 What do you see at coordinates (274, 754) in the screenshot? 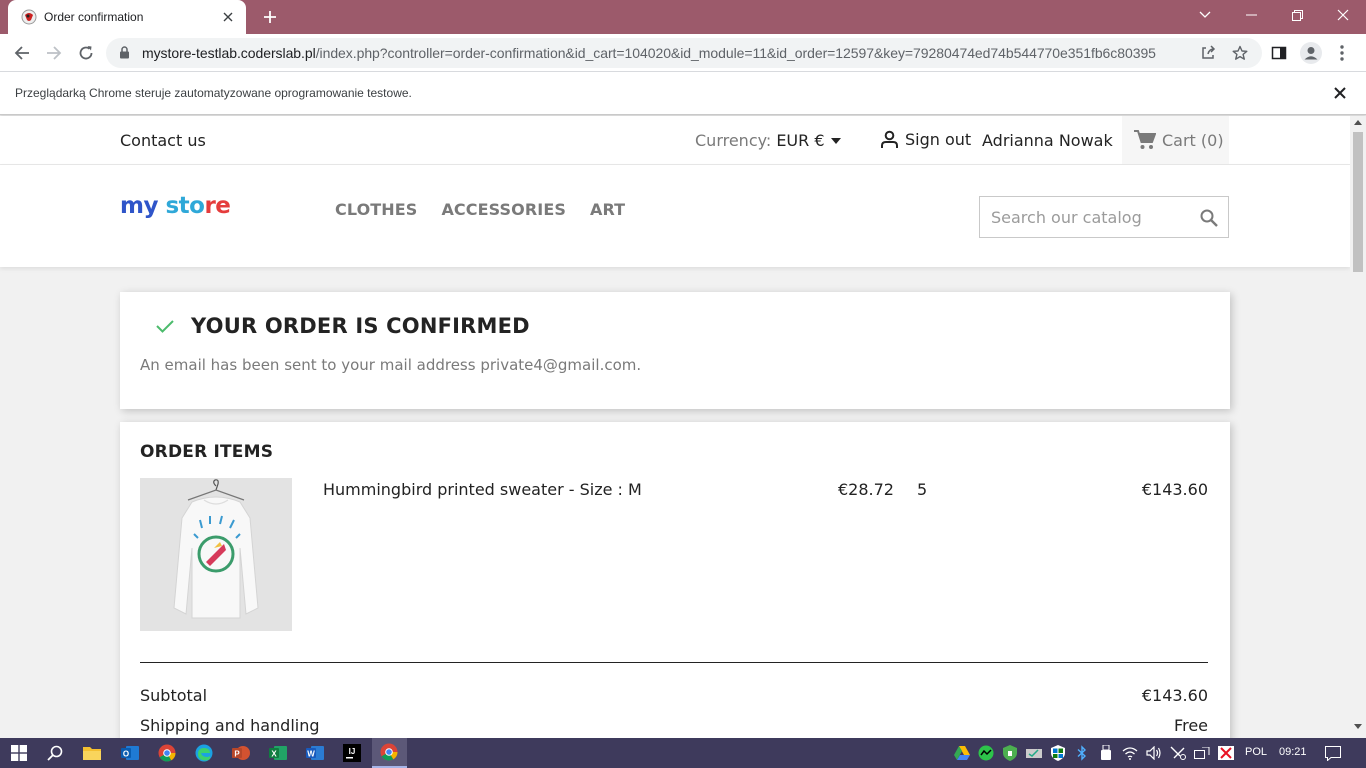
I see `svg-text: X` at bounding box center [274, 754].